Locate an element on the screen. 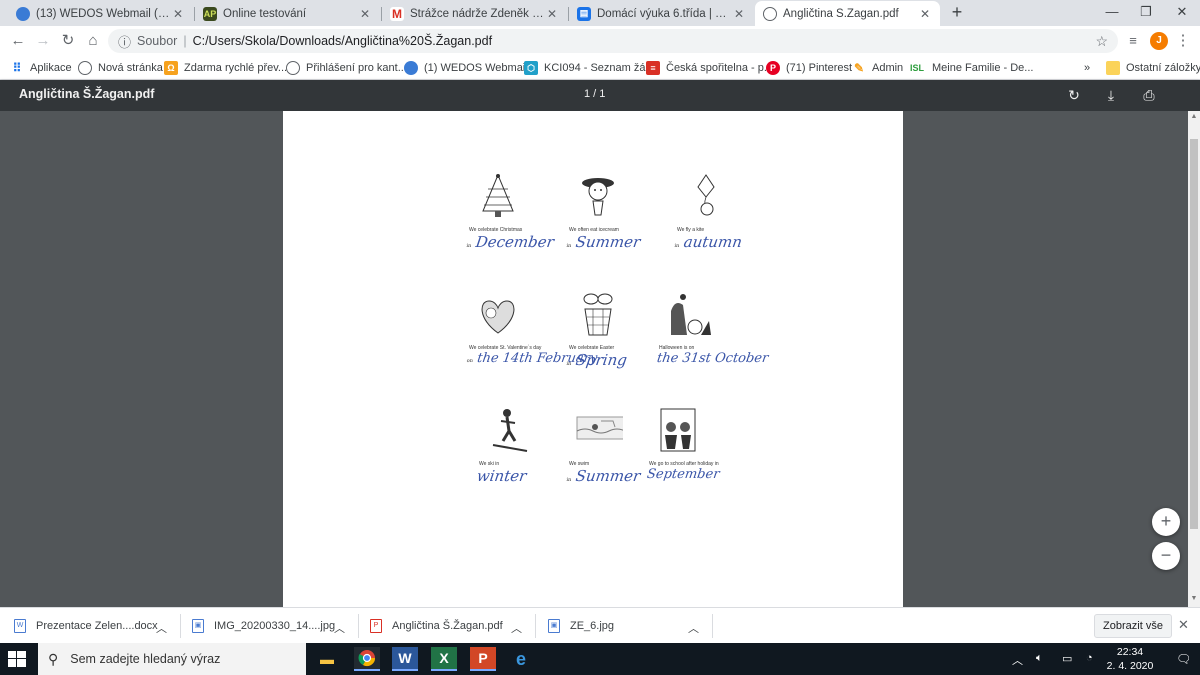  zoom-in-button: + is located at coordinates (1166, 522).